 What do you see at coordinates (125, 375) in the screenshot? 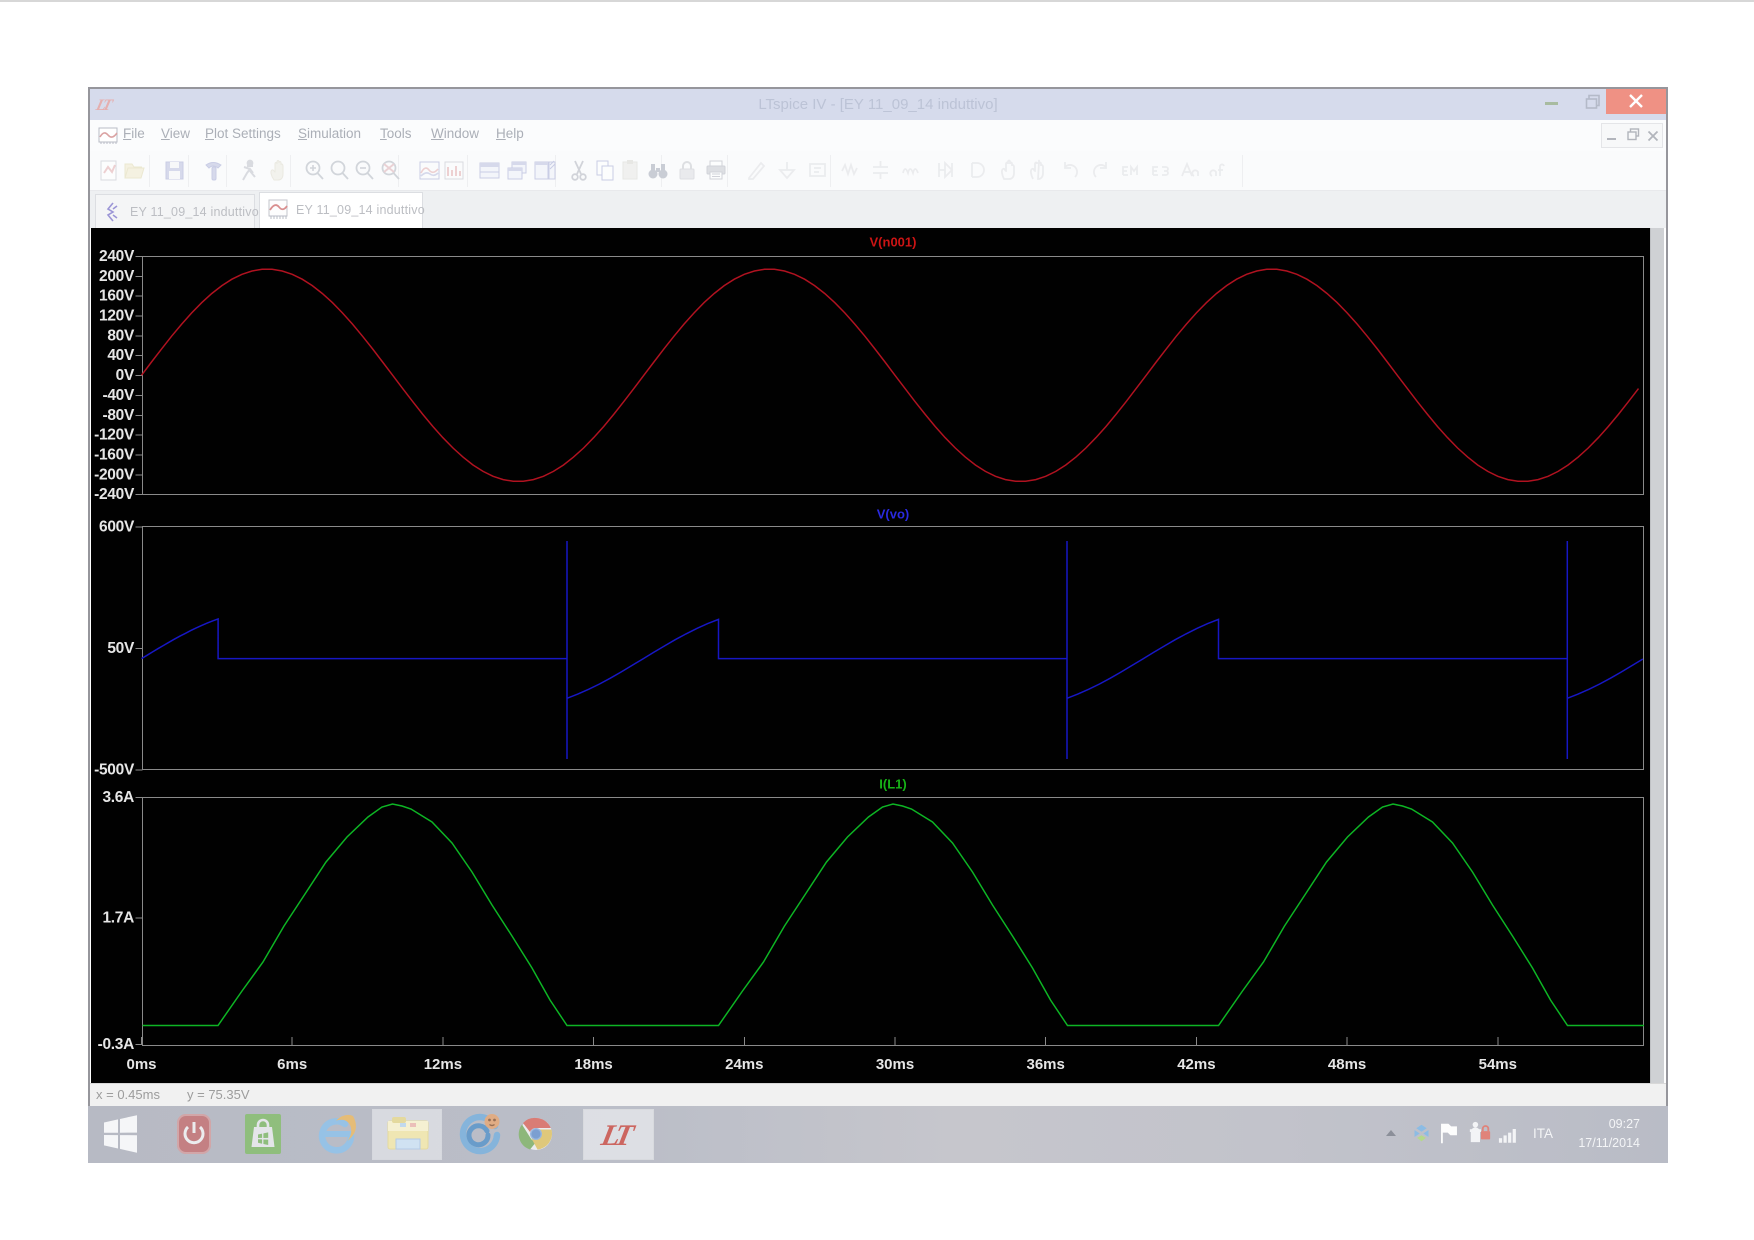
I see `svg-text: 0V` at bounding box center [125, 375].